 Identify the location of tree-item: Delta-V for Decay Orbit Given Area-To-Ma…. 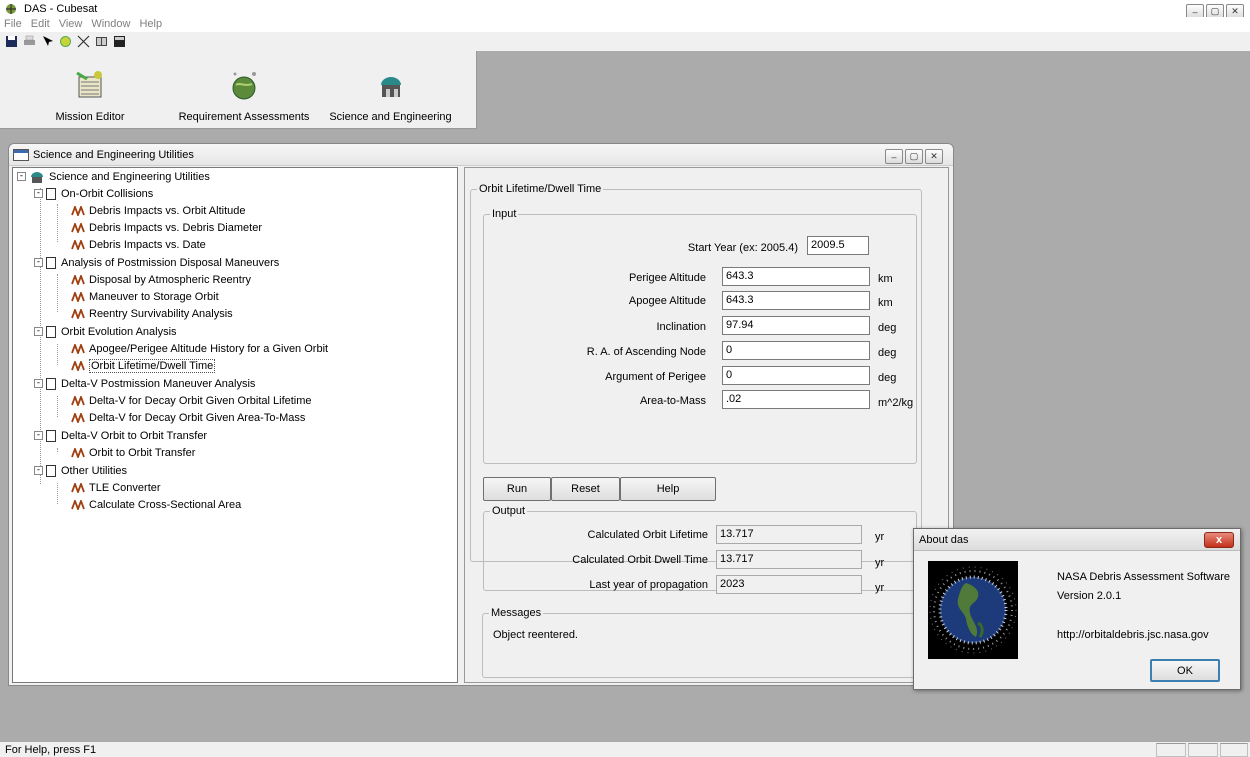
(188, 417).